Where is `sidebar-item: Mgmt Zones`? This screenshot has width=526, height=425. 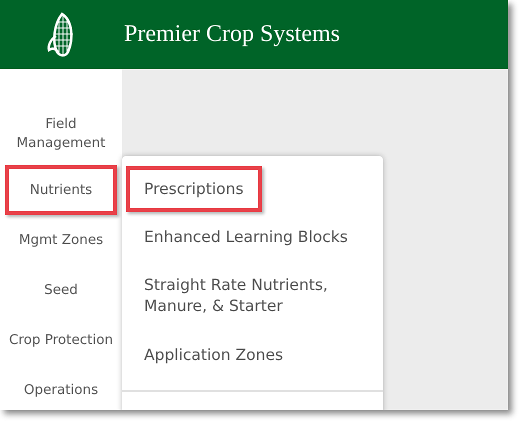
sidebar-item: Mgmt Zones is located at coordinates (61, 240).